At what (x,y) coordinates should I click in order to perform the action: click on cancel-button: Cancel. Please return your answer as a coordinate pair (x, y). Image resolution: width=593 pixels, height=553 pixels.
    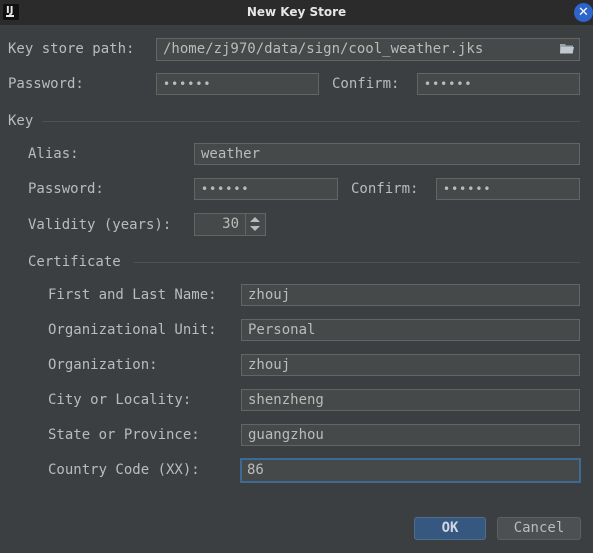
    Looking at the image, I should click on (539, 528).